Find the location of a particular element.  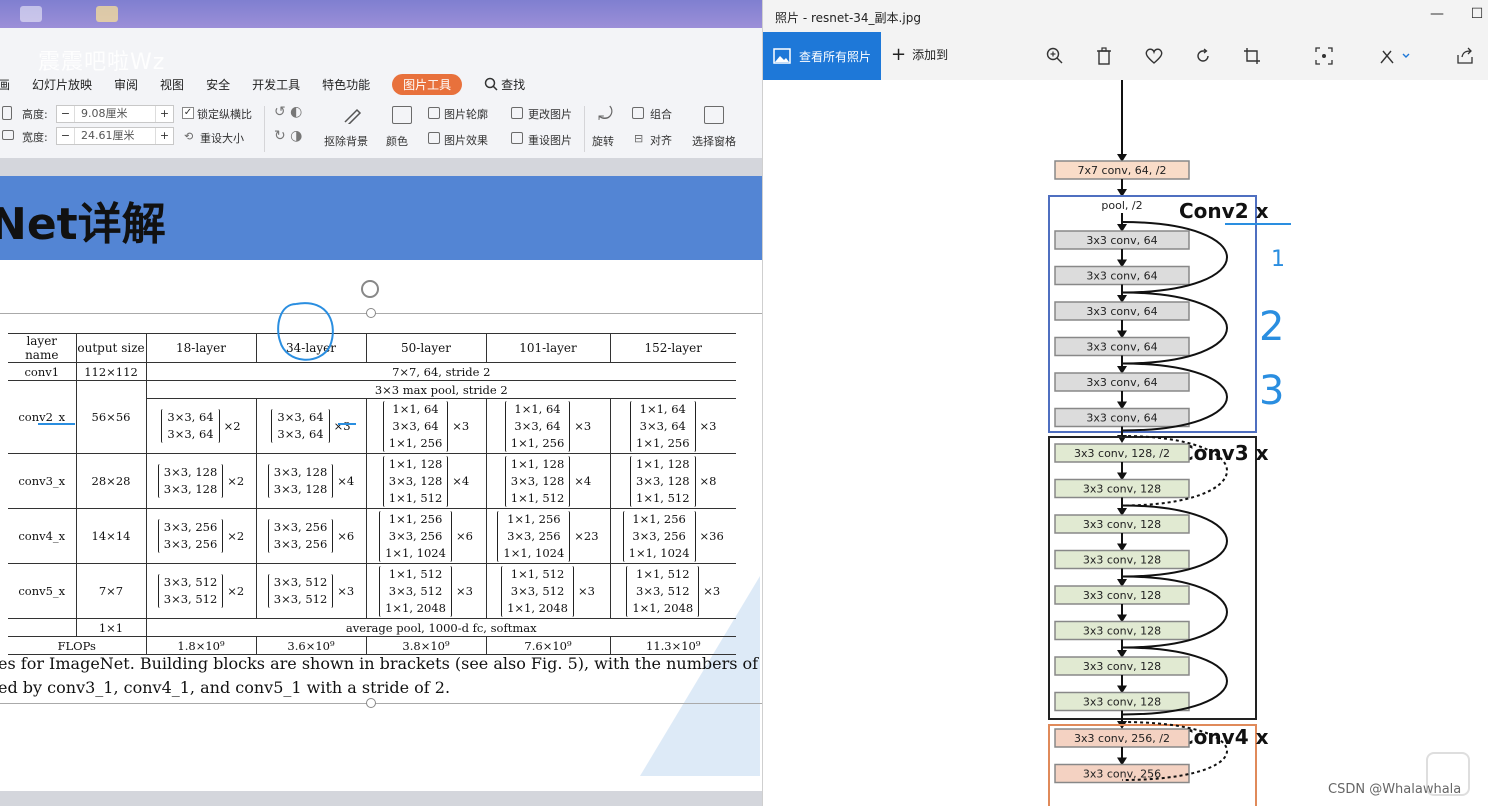

width-increment-button: + is located at coordinates (164, 136).